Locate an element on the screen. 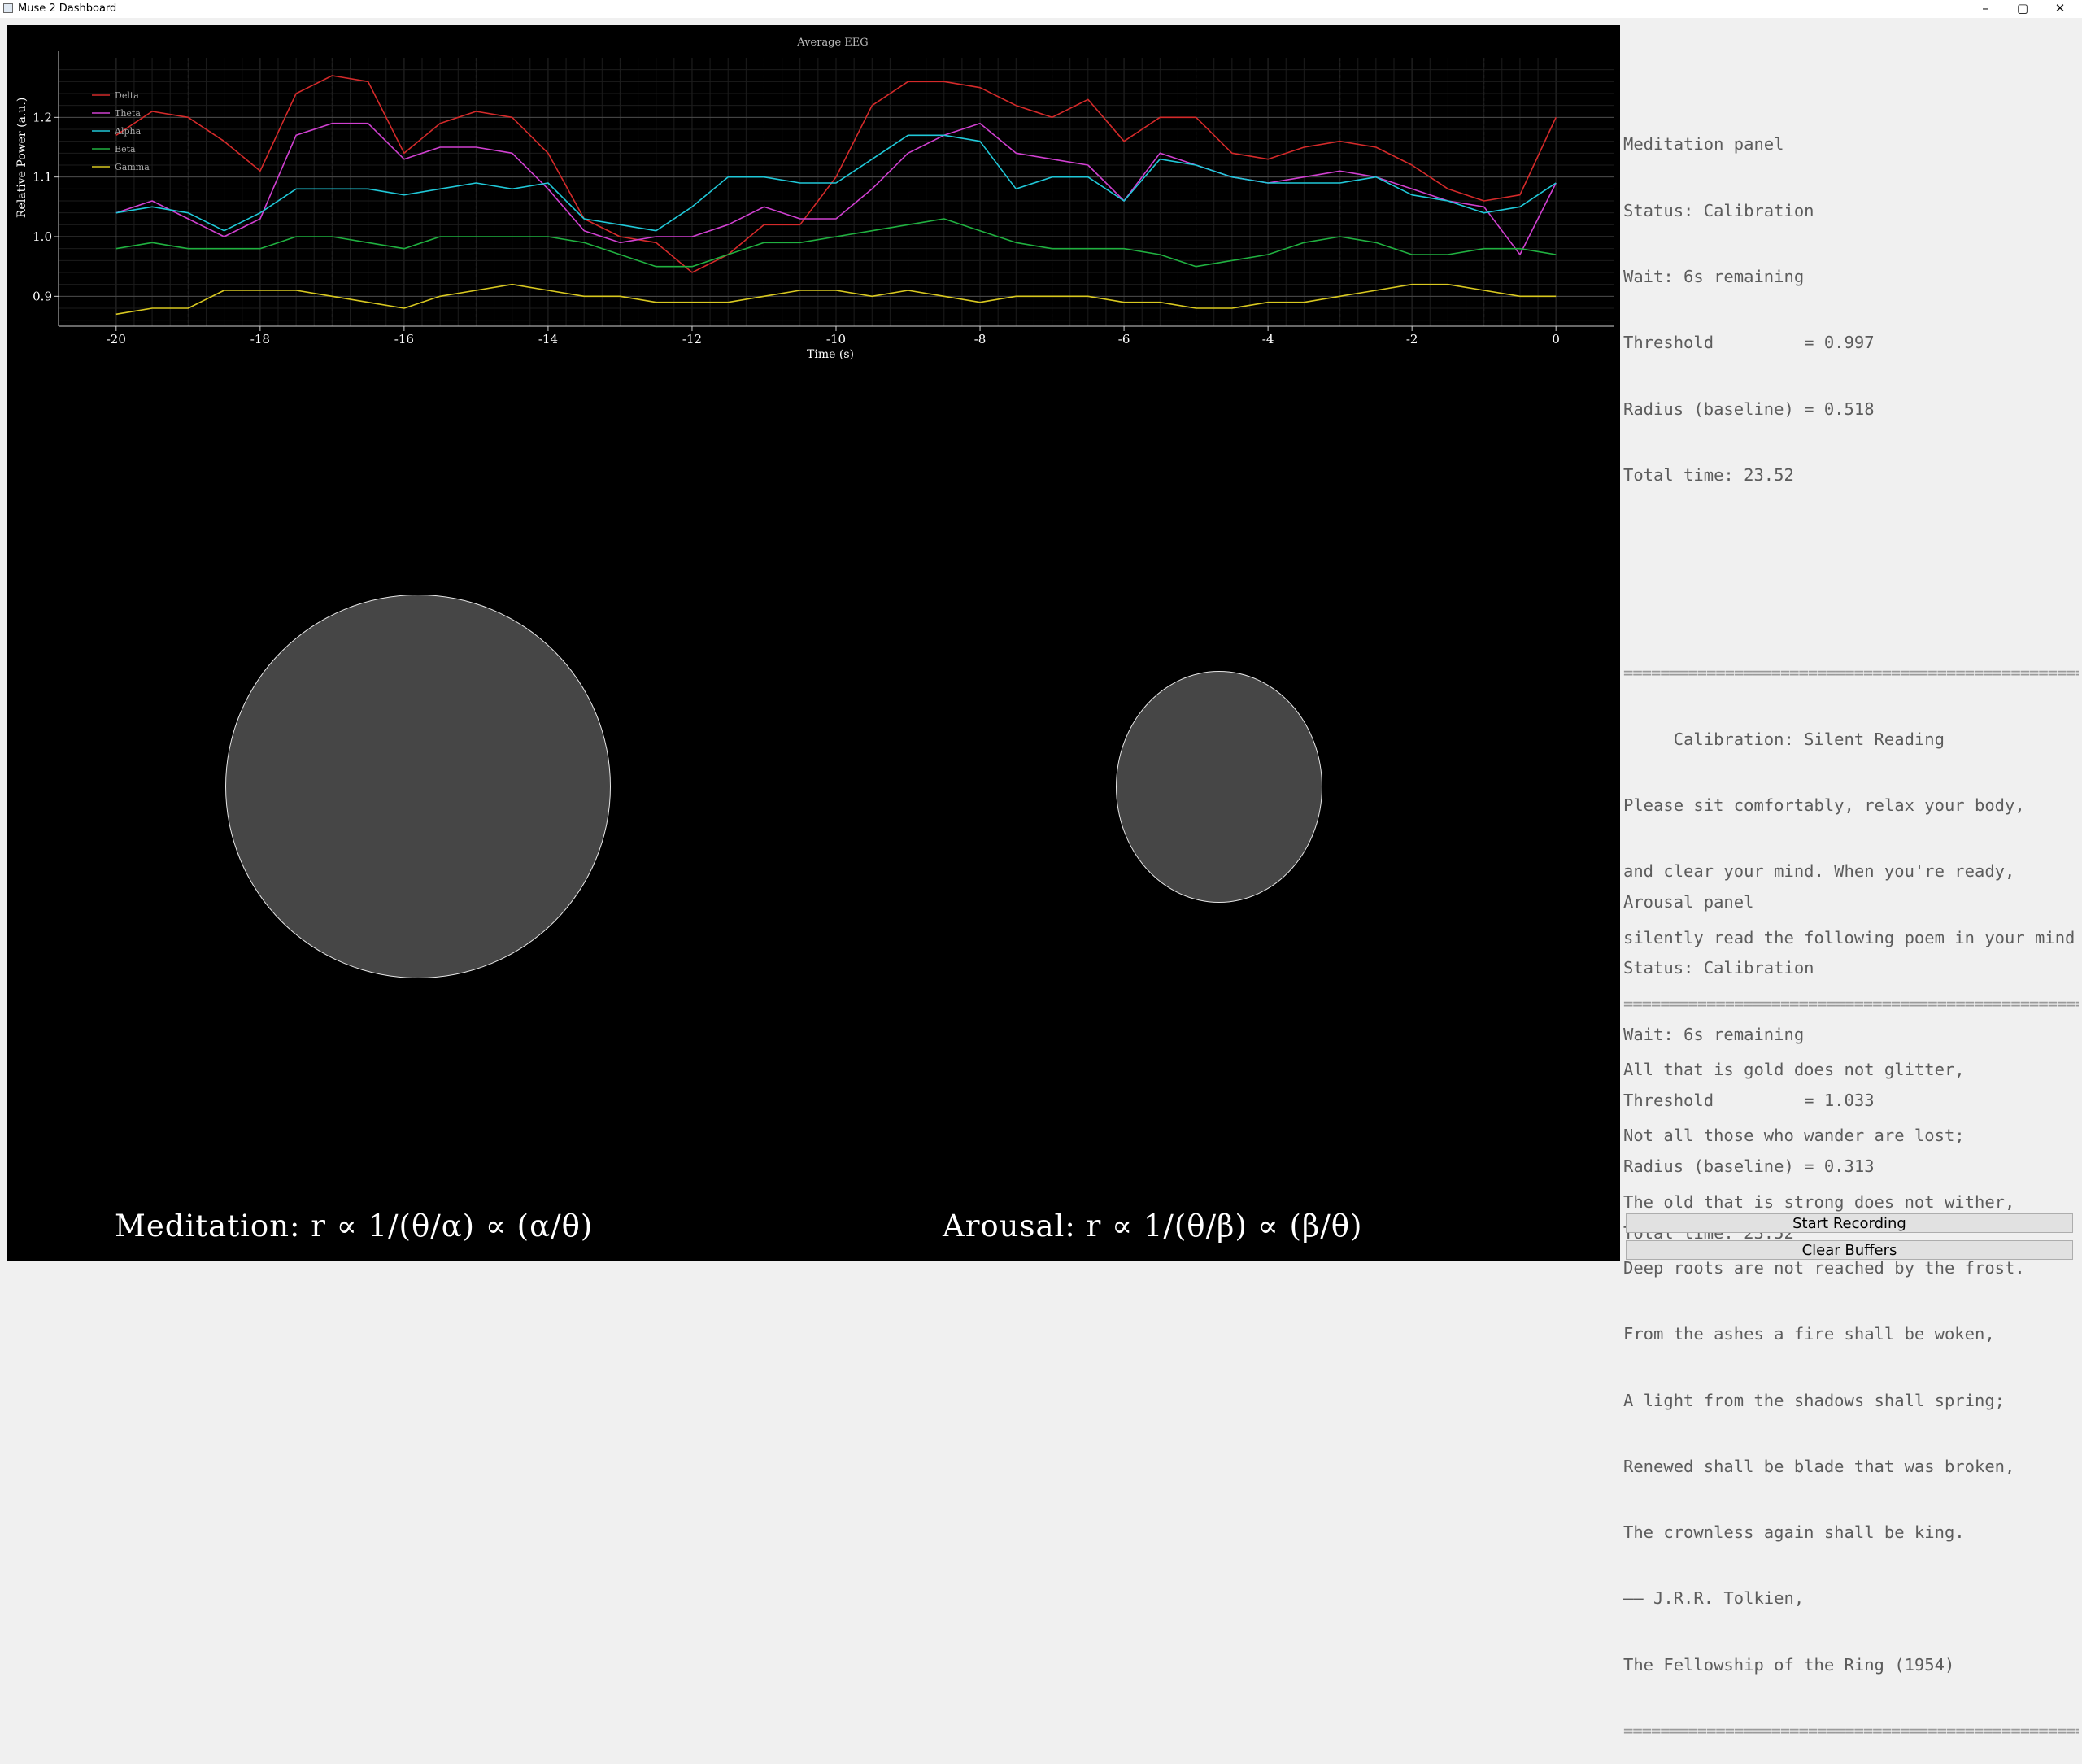  x-tick-label: -18 is located at coordinates (260, 339).